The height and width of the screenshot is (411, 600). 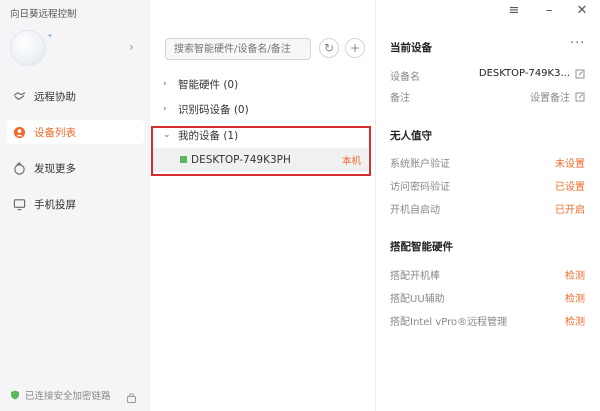 What do you see at coordinates (405, 77) in the screenshot?
I see `device-name-label: 设备名` at bounding box center [405, 77].